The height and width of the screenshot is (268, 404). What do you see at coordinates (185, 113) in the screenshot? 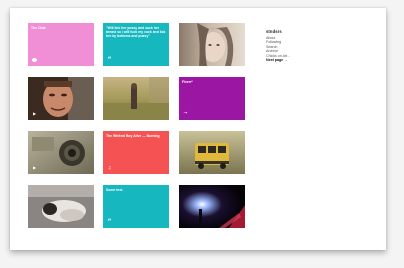
I see `link-icon: →` at bounding box center [185, 113].